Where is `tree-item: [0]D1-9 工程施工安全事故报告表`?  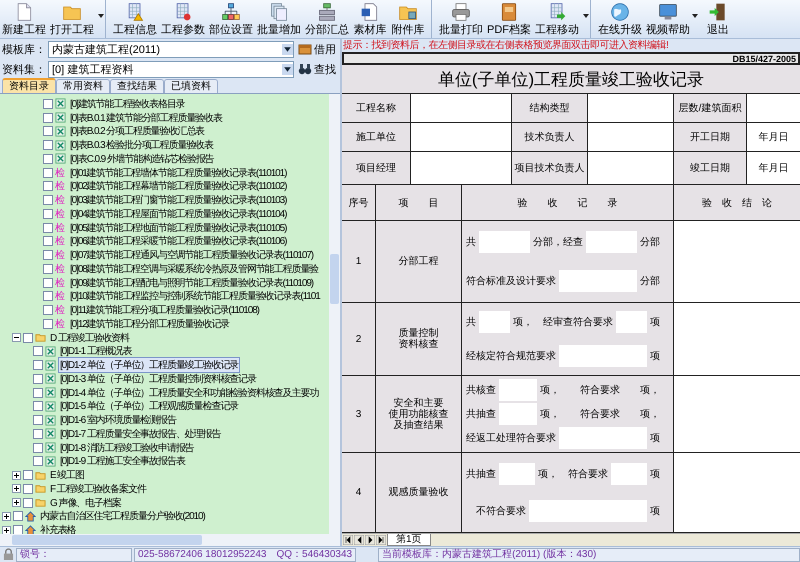
tree-item: [0]D1-9 工程施工安全事故报告表 is located at coordinates (122, 461).